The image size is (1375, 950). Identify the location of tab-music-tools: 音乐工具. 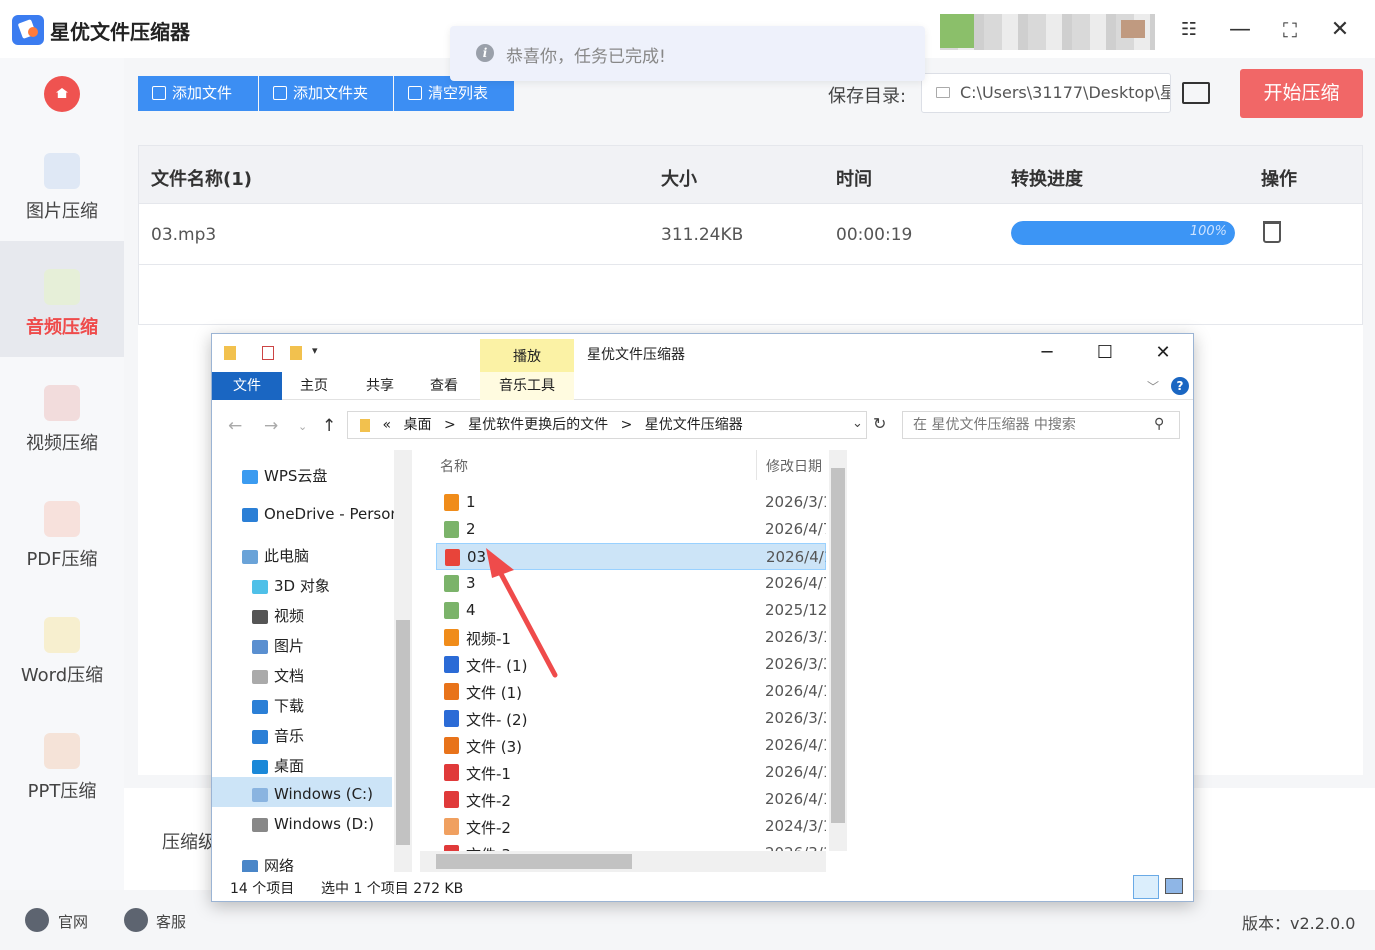
(527, 386).